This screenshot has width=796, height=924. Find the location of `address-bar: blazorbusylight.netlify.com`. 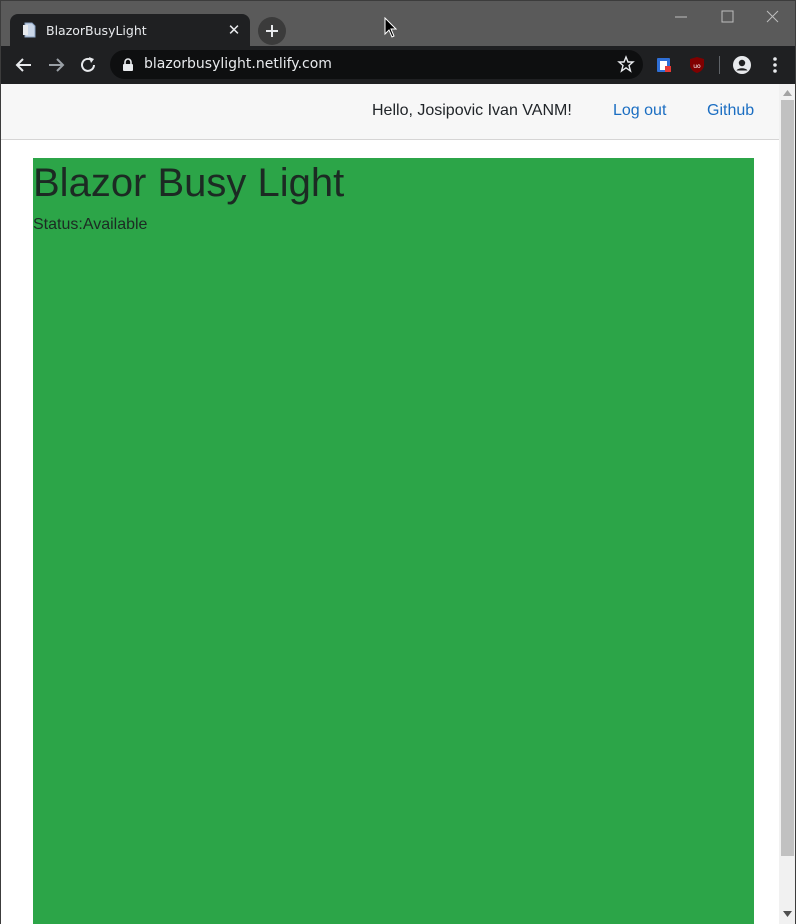

address-bar: blazorbusylight.netlify.com is located at coordinates (376, 64).